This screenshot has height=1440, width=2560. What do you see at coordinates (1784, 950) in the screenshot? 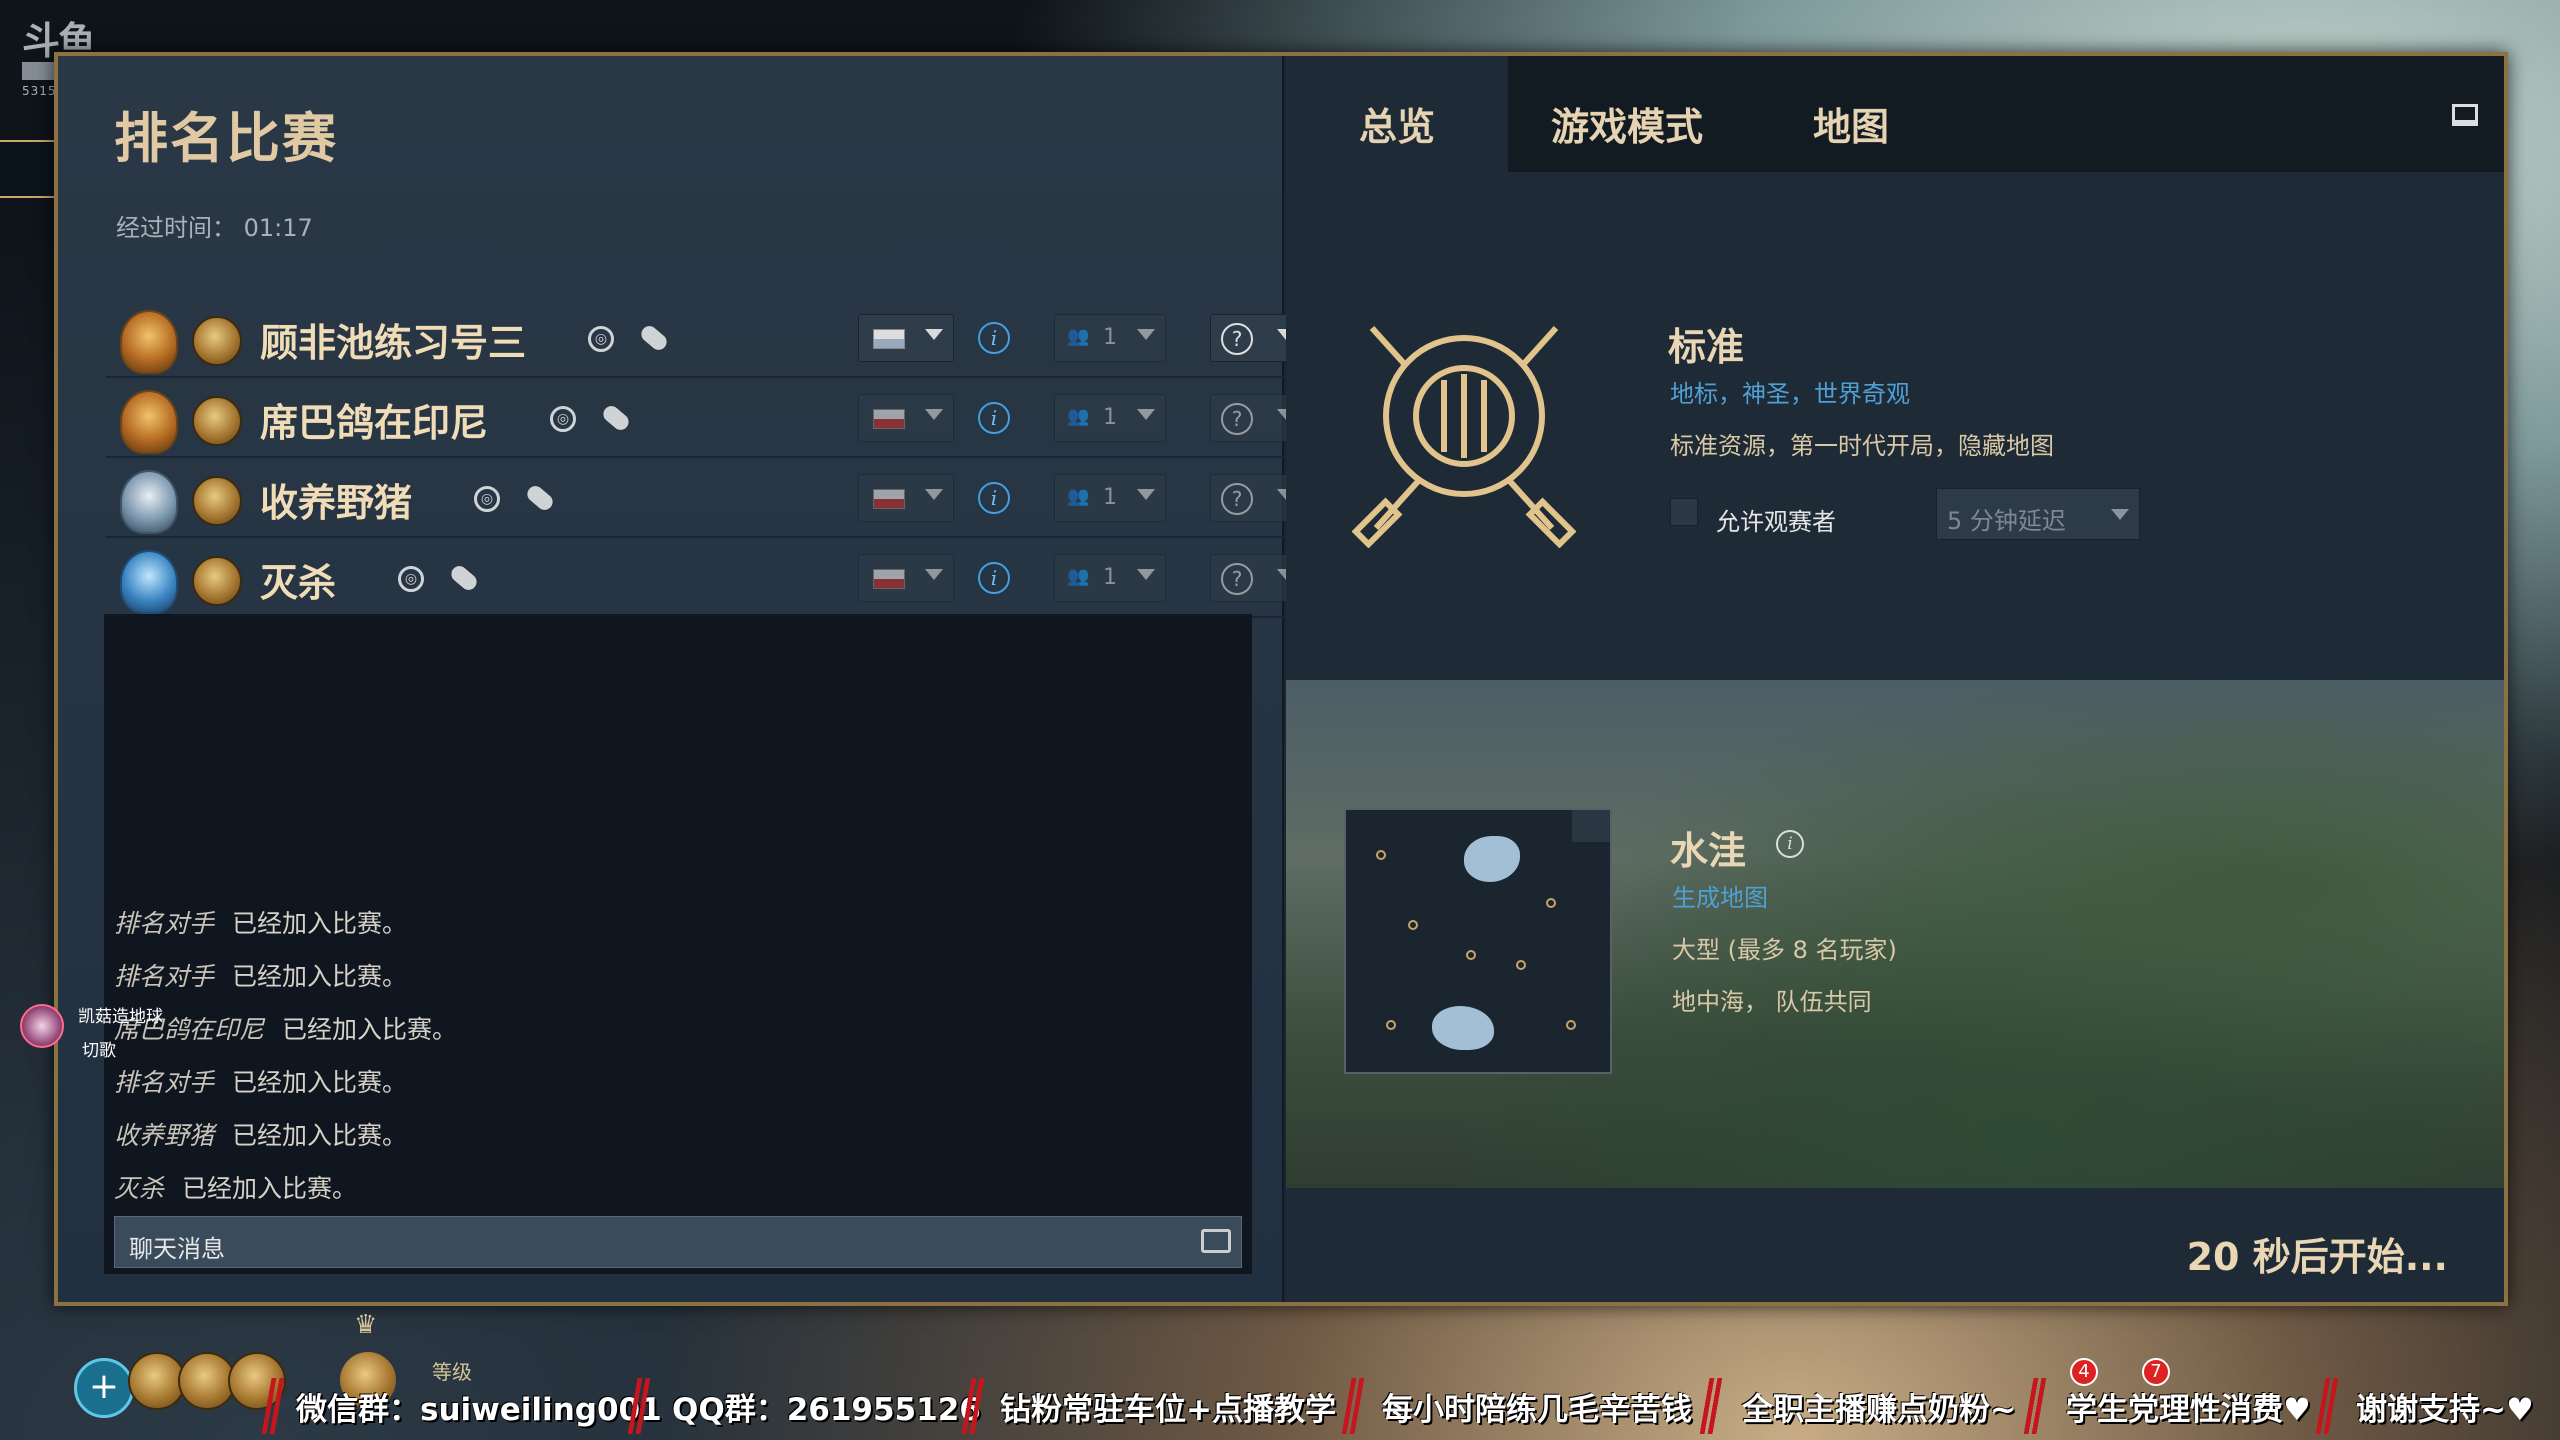
I see `map-size: 大型 (最多 8 名玩家)` at bounding box center [1784, 950].